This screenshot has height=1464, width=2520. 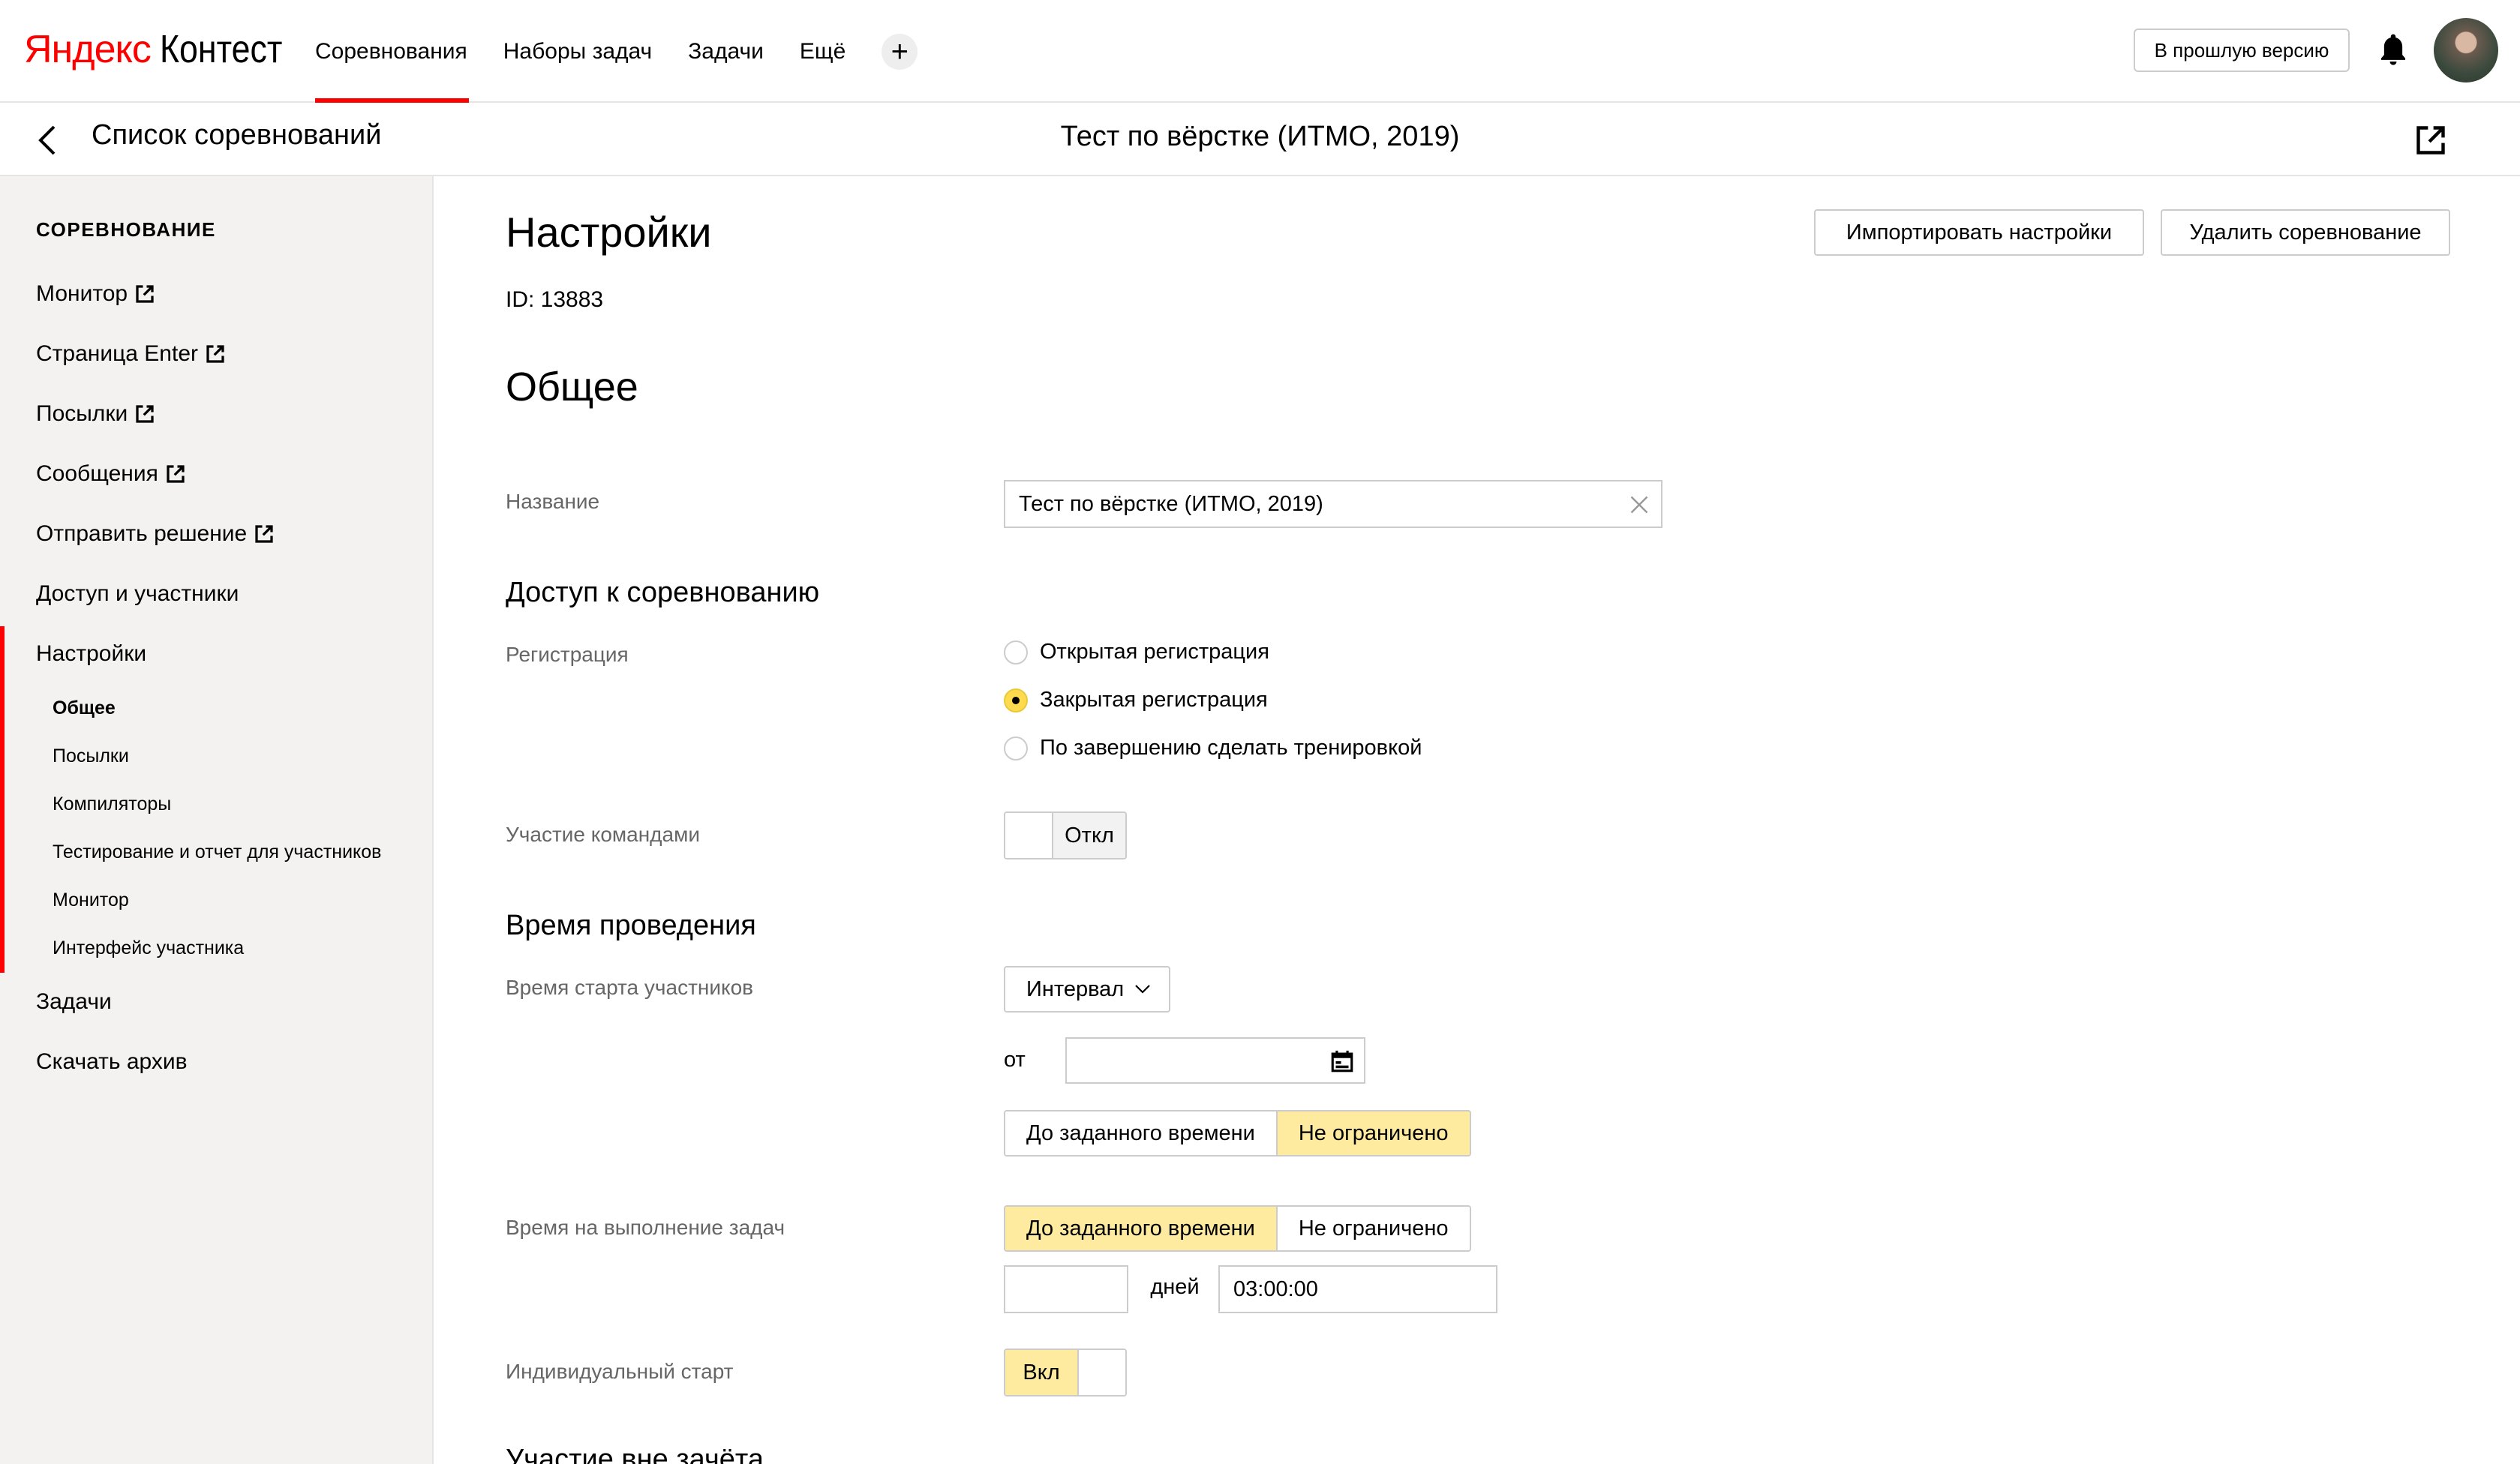 What do you see at coordinates (823, 51) in the screenshot?
I see `nav-more: Ещё` at bounding box center [823, 51].